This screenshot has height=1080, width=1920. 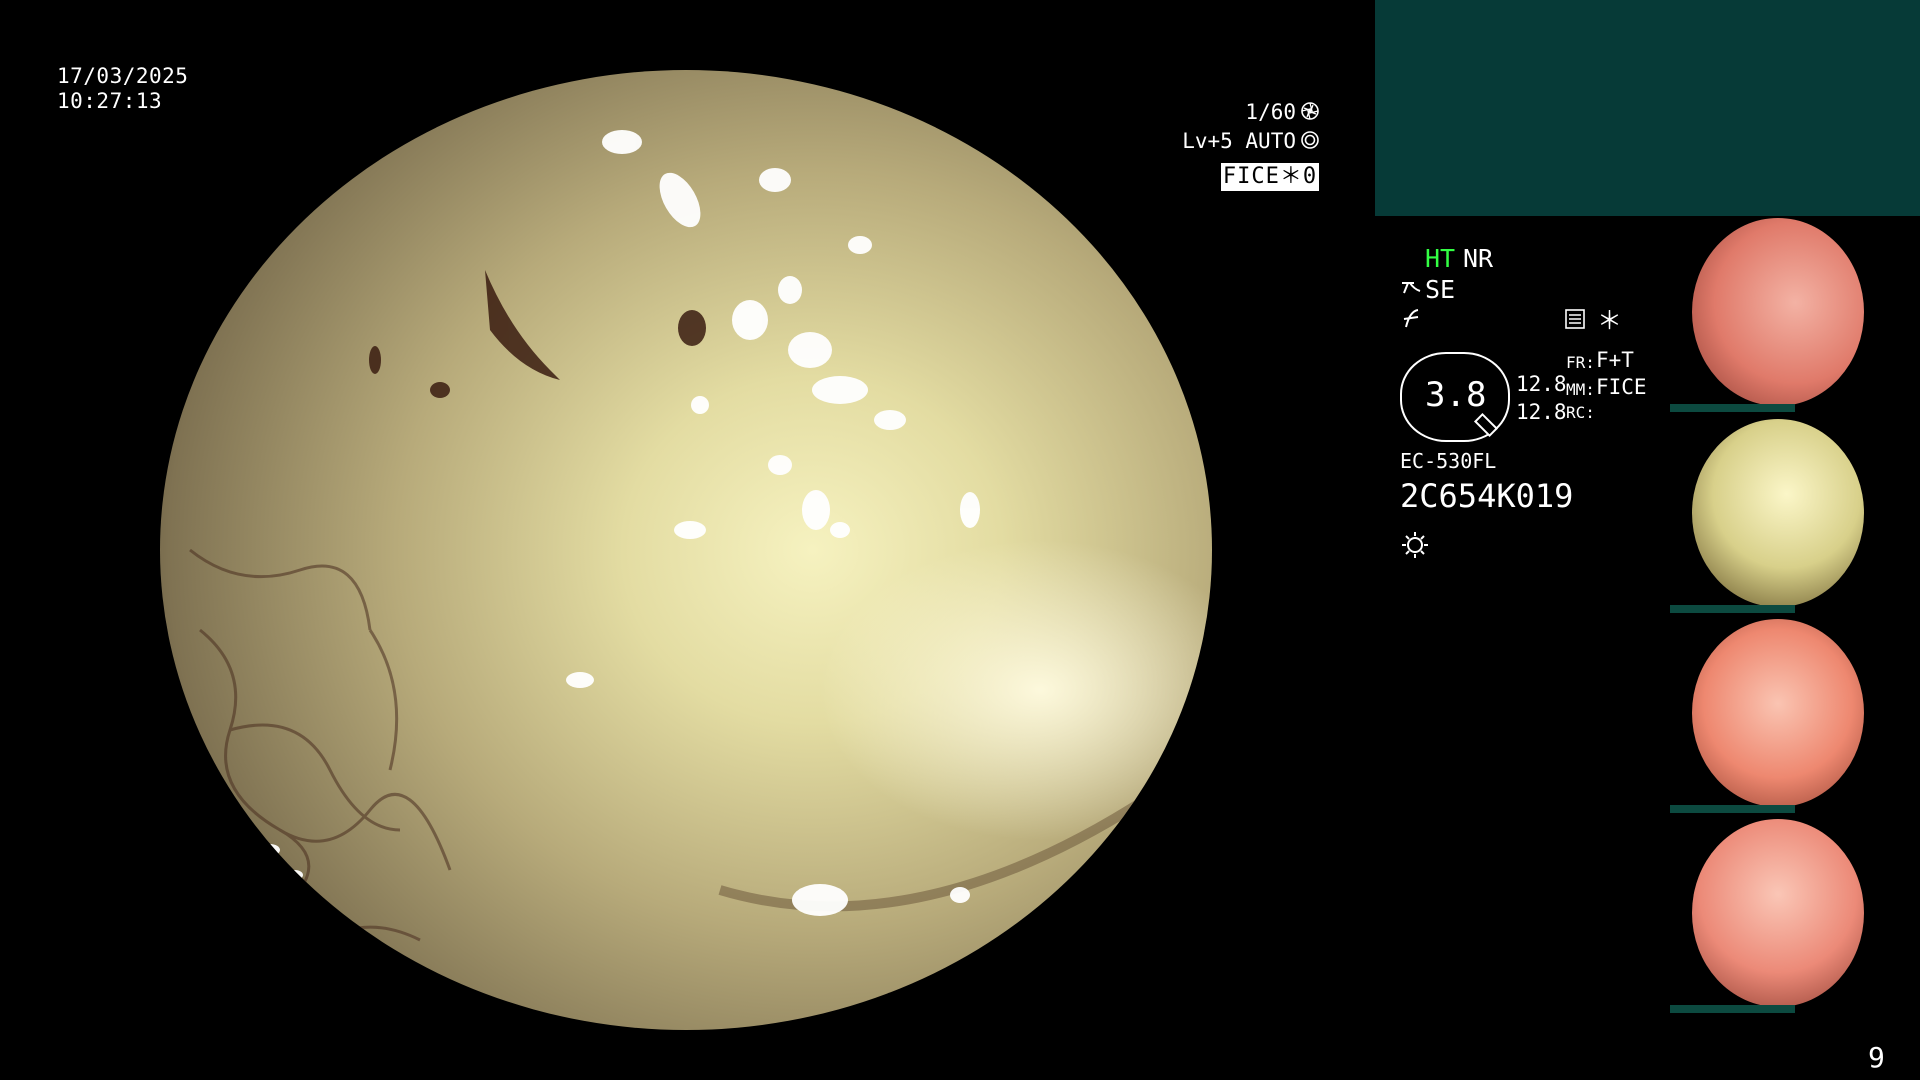 What do you see at coordinates (1310, 111) in the screenshot?
I see `aperture-icon` at bounding box center [1310, 111].